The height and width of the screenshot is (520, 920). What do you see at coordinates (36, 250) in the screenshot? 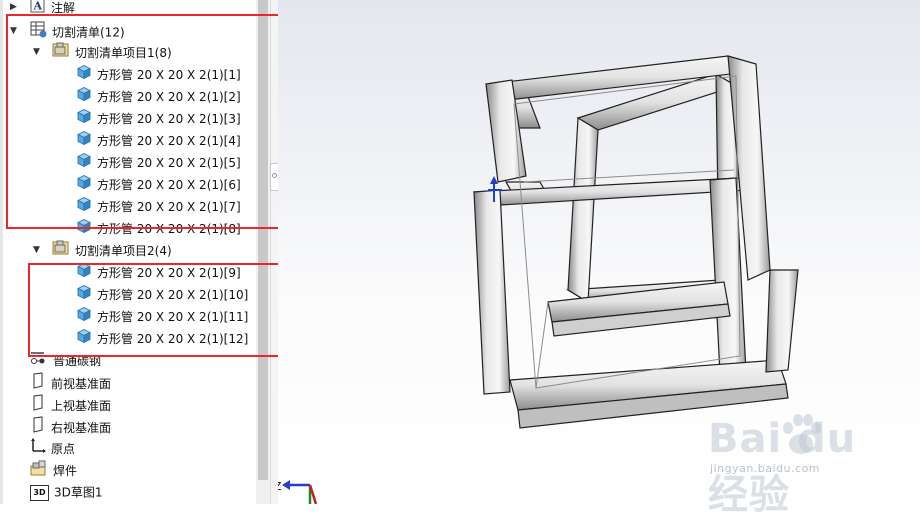
I see `collapse-group2-toggle: ▼` at bounding box center [36, 250].